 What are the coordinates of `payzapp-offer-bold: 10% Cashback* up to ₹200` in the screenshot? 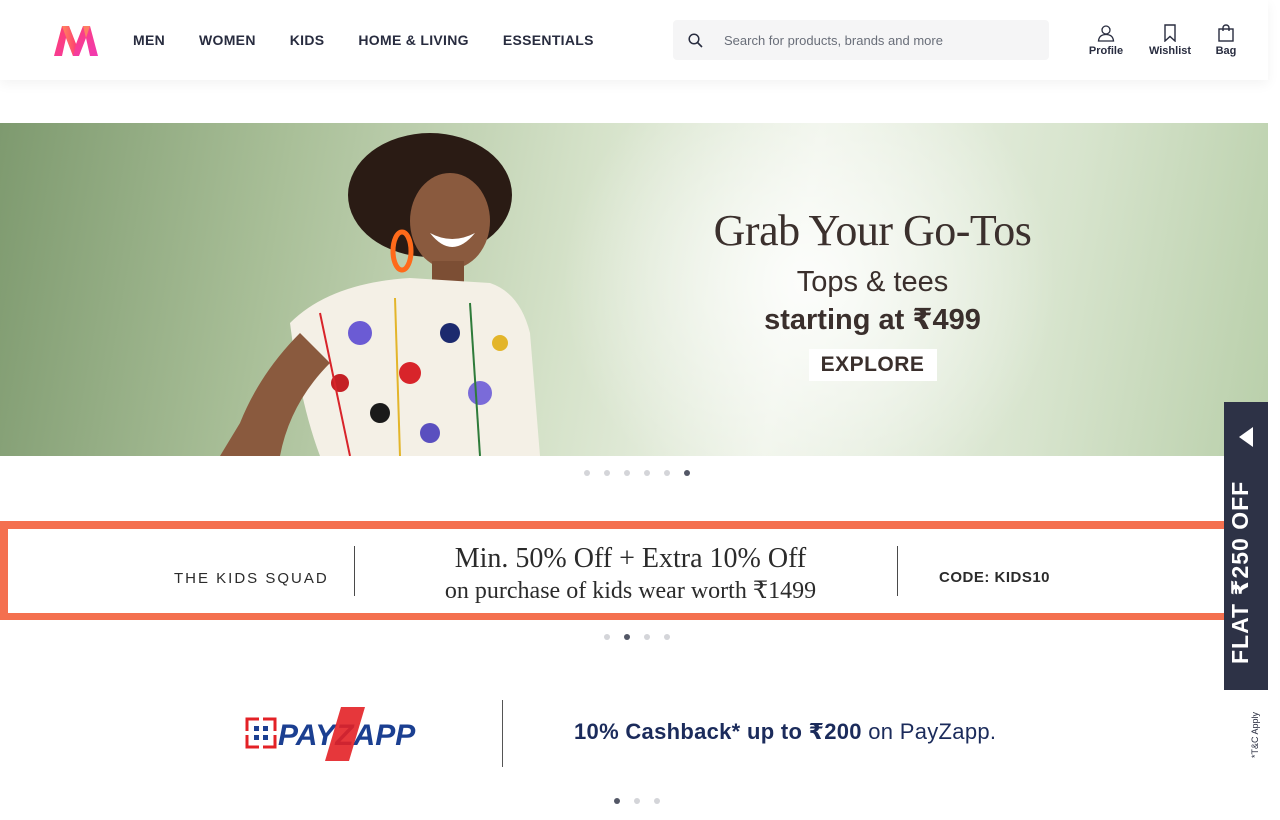 It's located at (718, 731).